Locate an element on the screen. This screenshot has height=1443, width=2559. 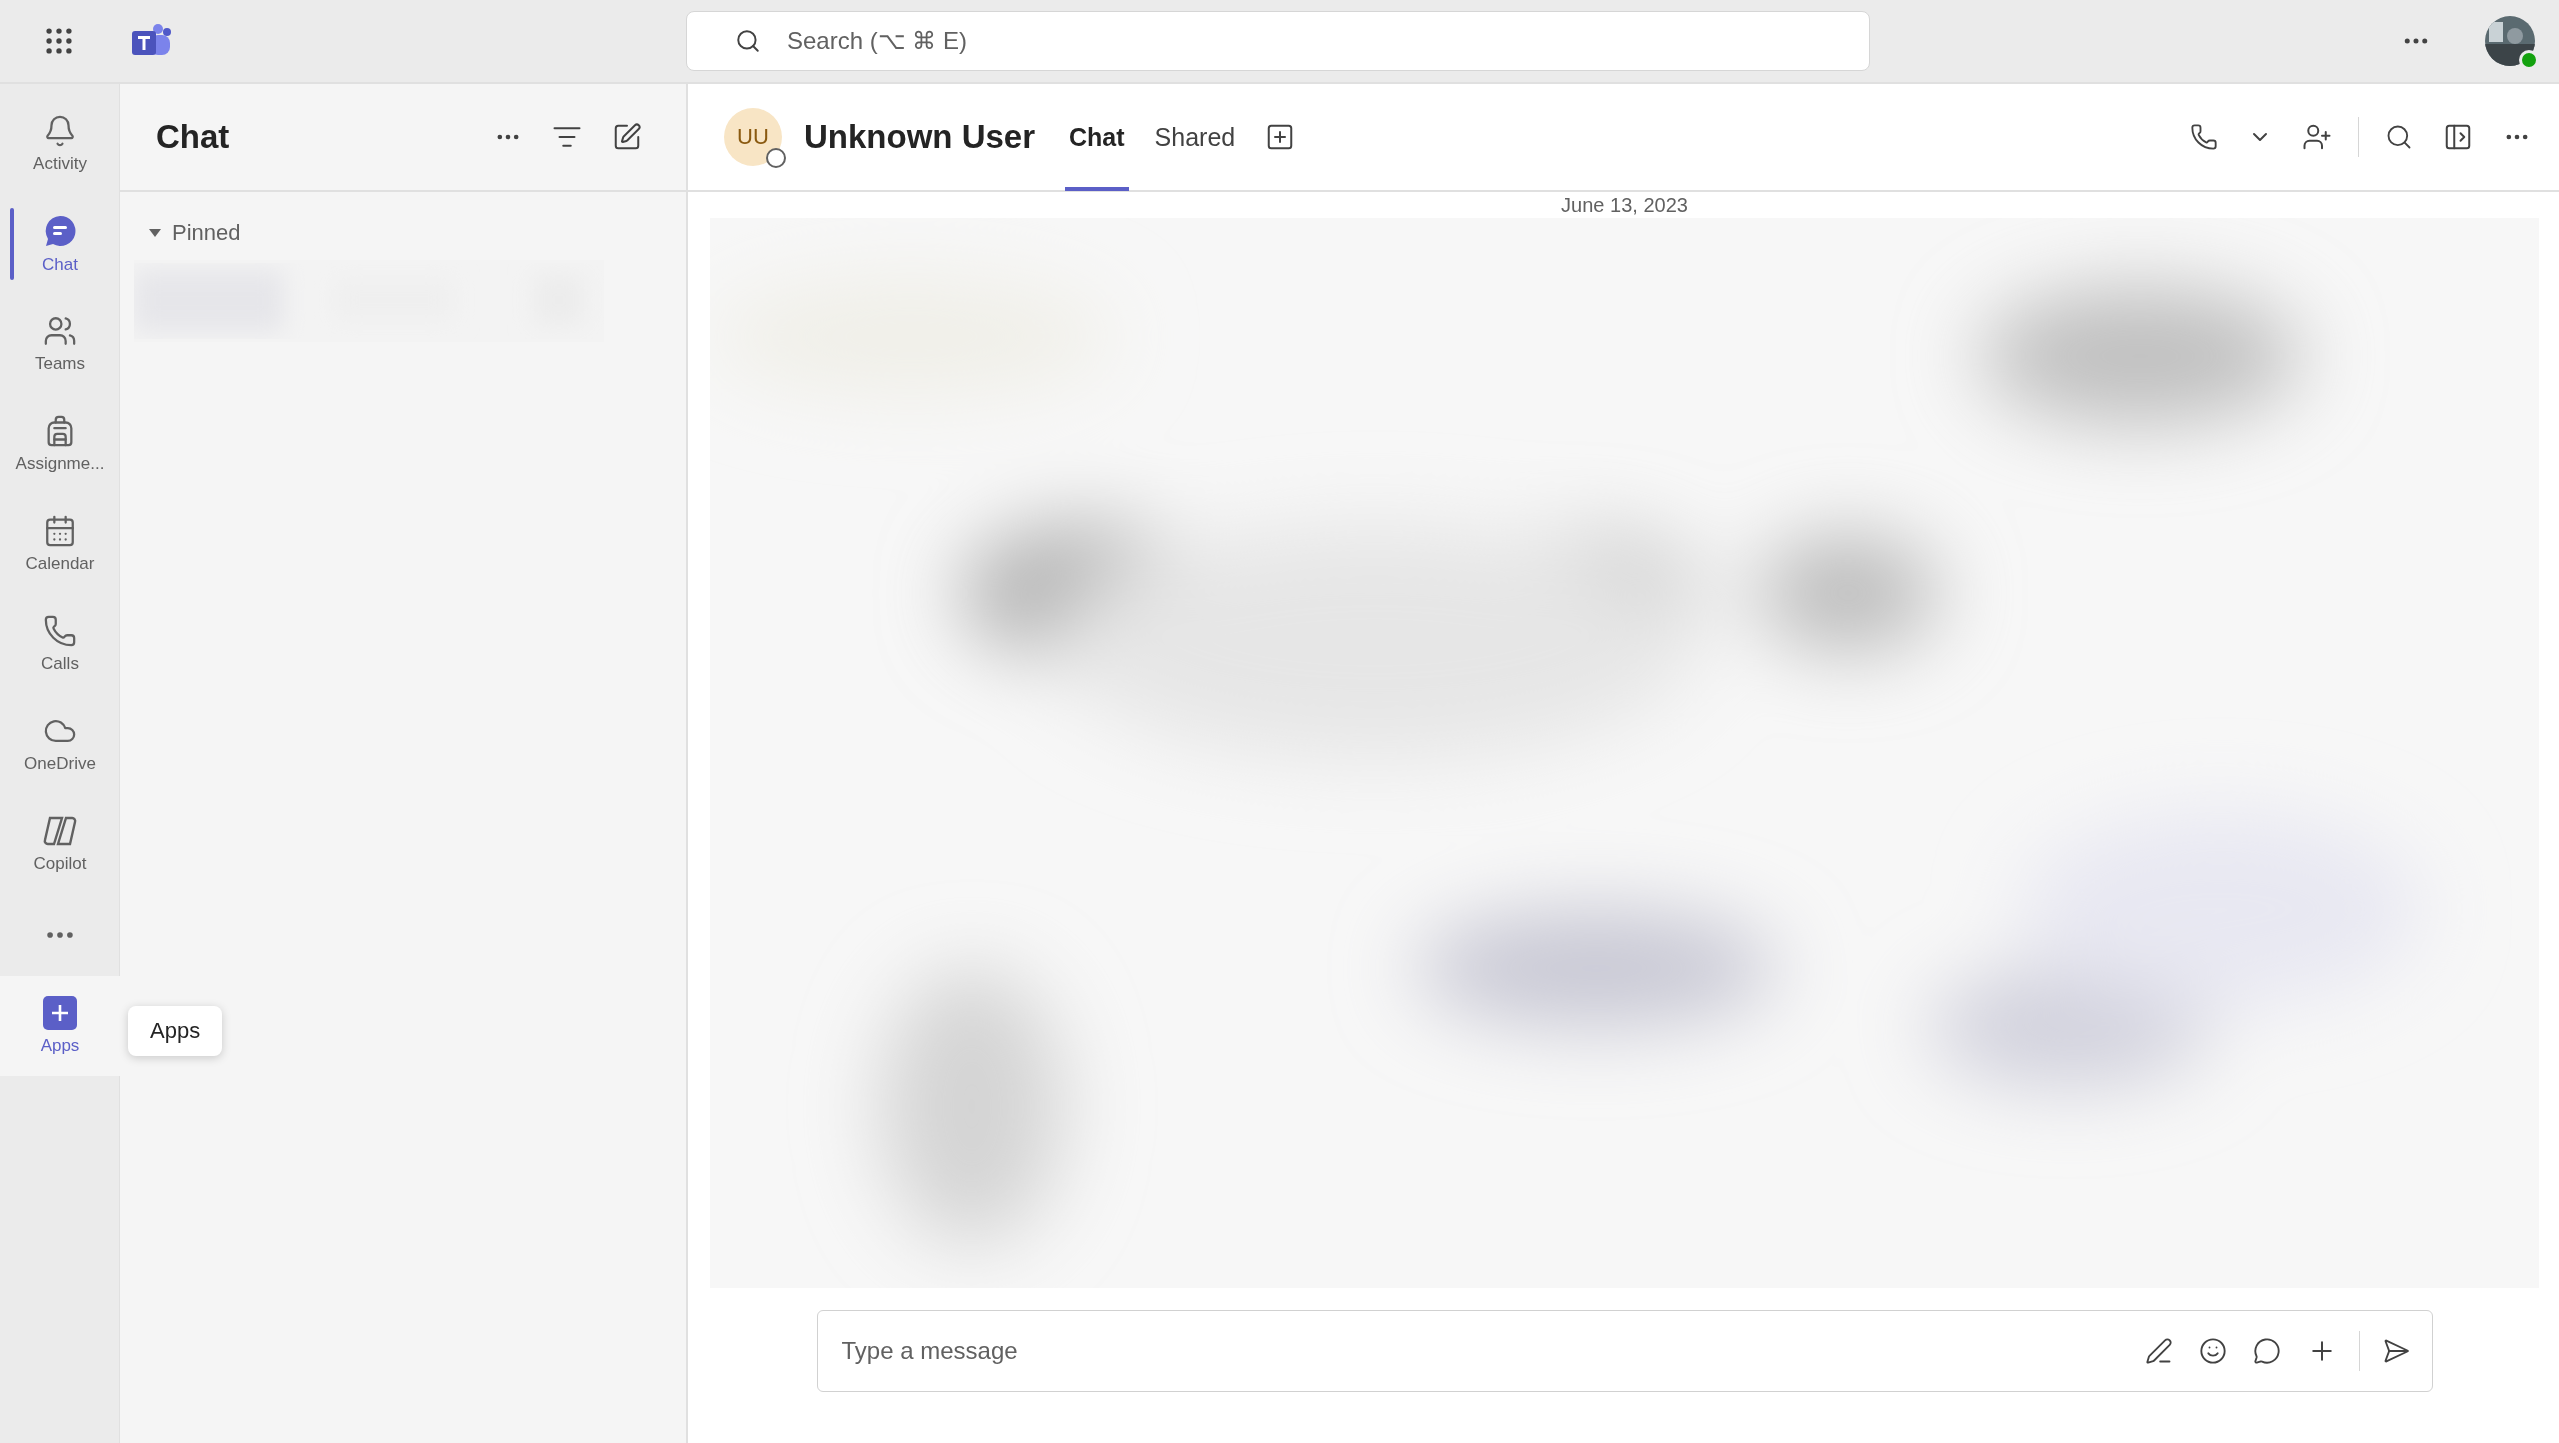
rail-item: Copilot is located at coordinates (60, 844).